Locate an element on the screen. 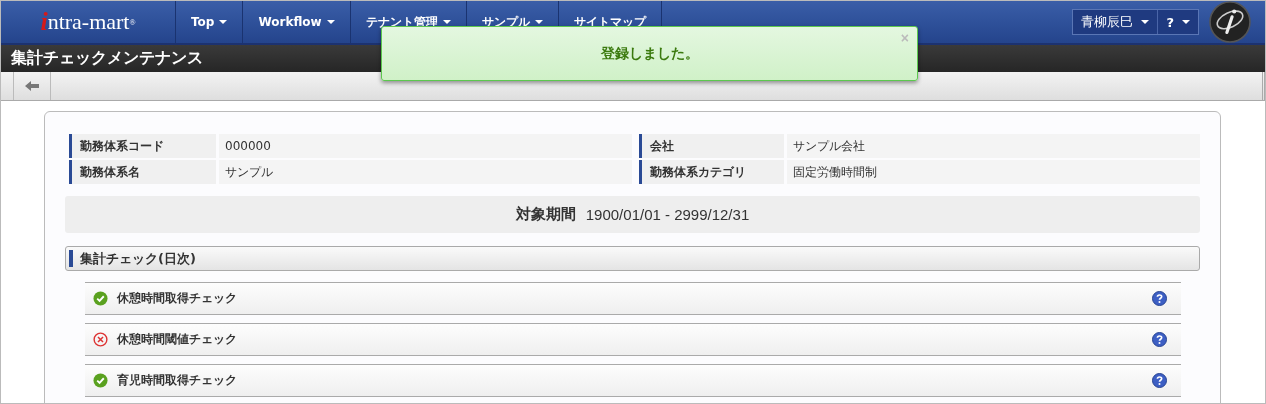  check-label: 育児時間取得チェック is located at coordinates (177, 380).